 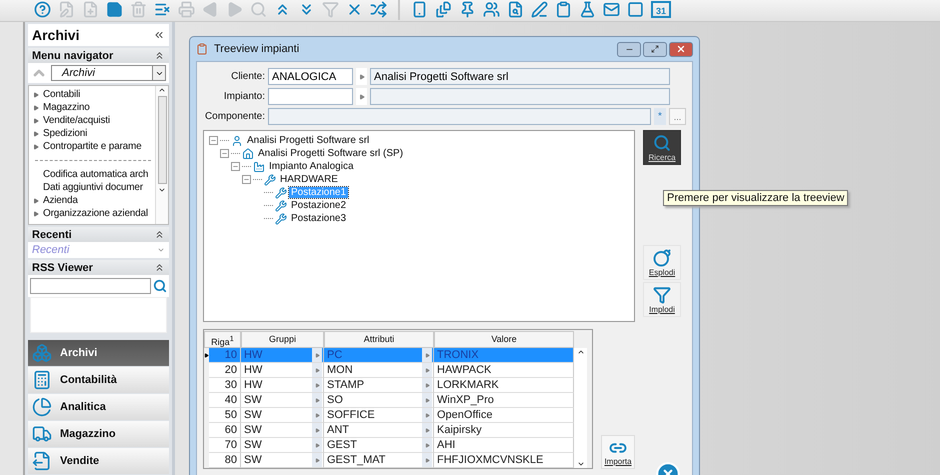 I want to click on minimize-button, so click(x=629, y=49).